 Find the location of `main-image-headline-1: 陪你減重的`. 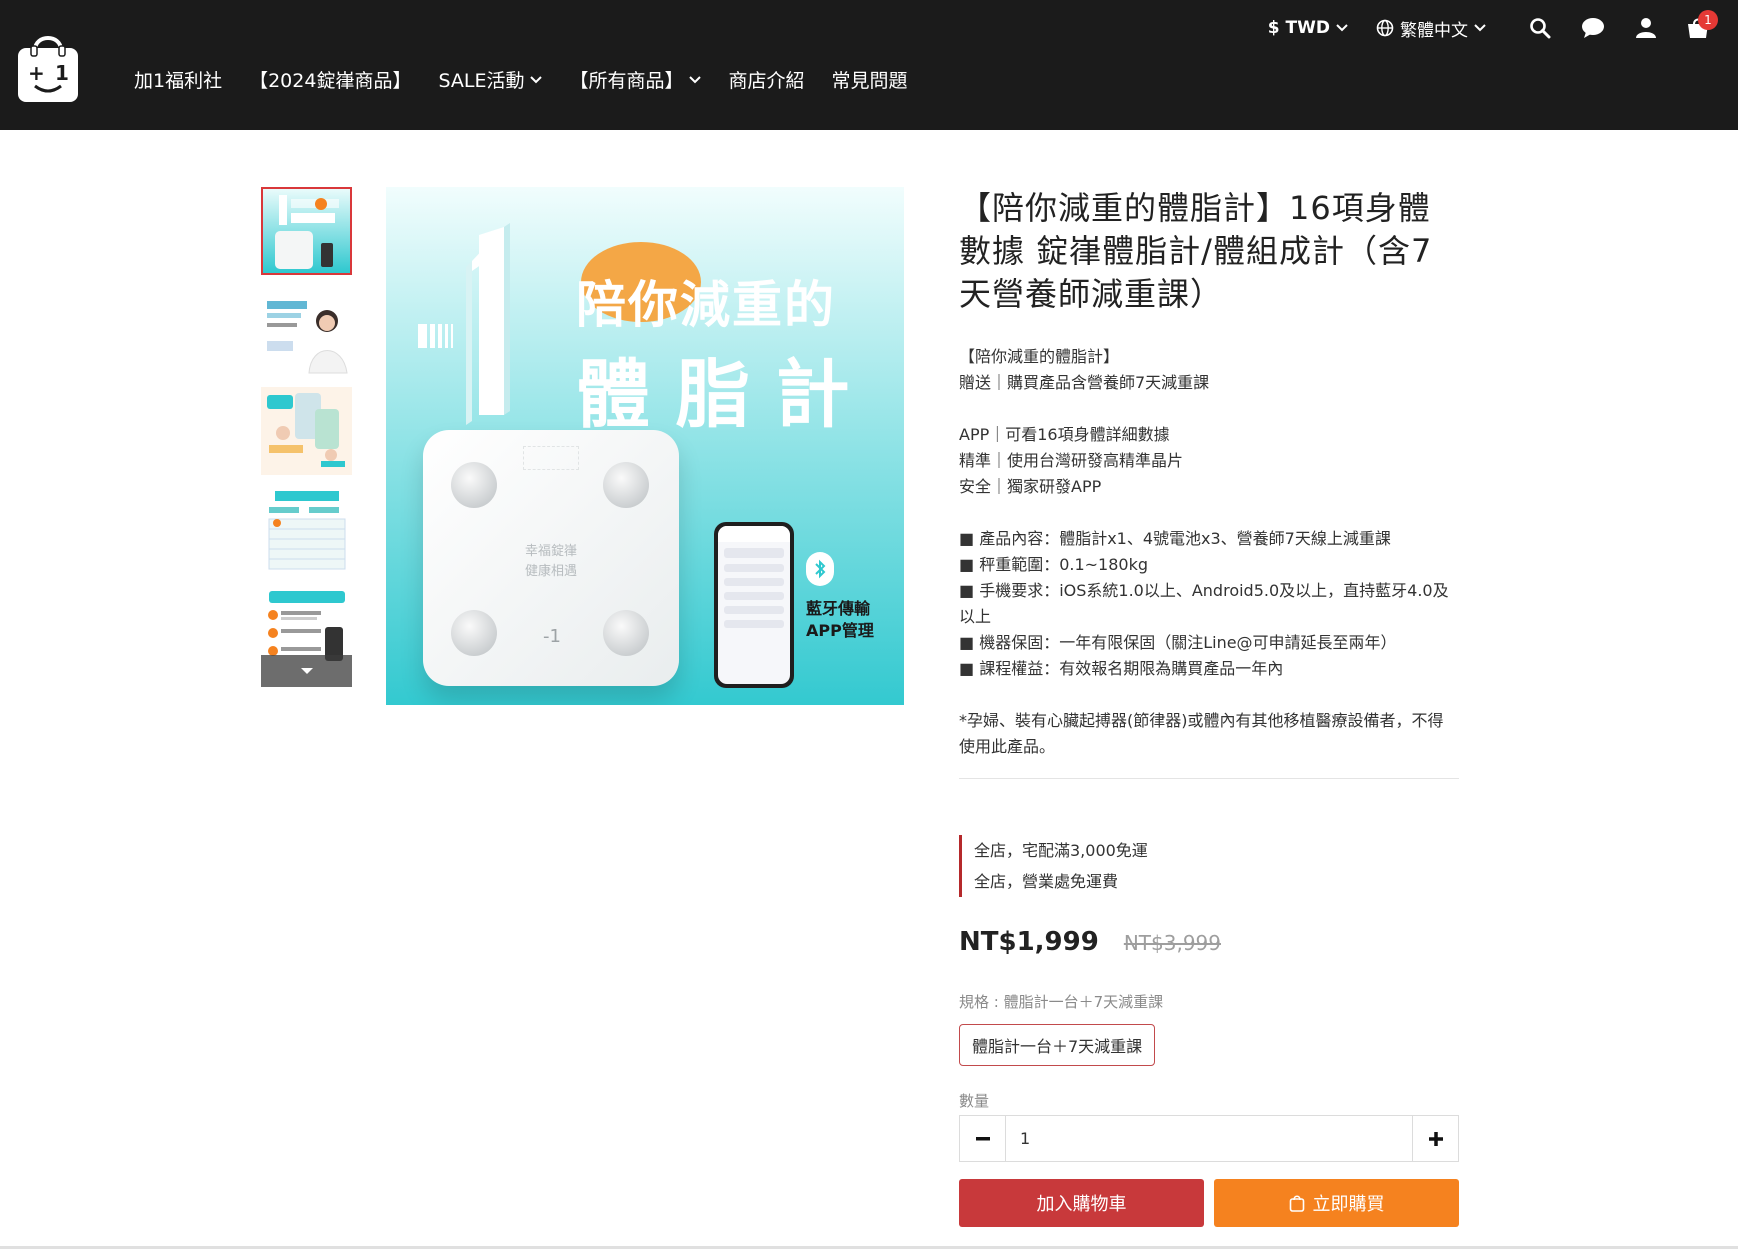

main-image-headline-1: 陪你減重的 is located at coordinates (706, 305).